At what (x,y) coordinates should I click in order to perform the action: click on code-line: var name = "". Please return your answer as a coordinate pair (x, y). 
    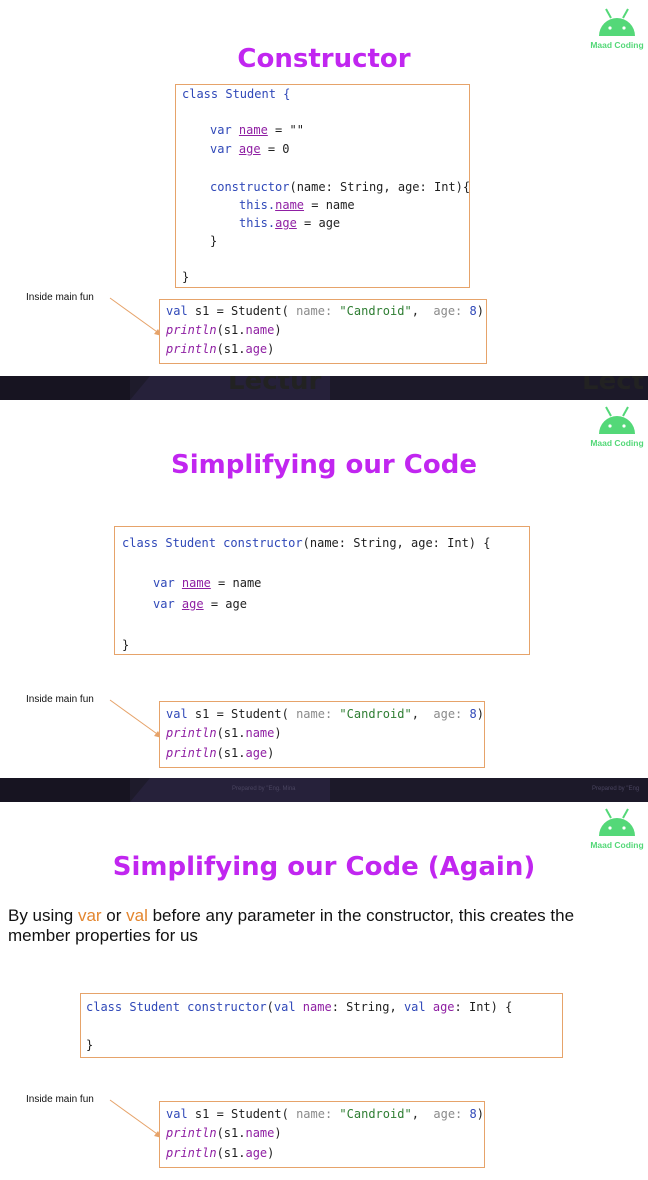
    Looking at the image, I should click on (257, 130).